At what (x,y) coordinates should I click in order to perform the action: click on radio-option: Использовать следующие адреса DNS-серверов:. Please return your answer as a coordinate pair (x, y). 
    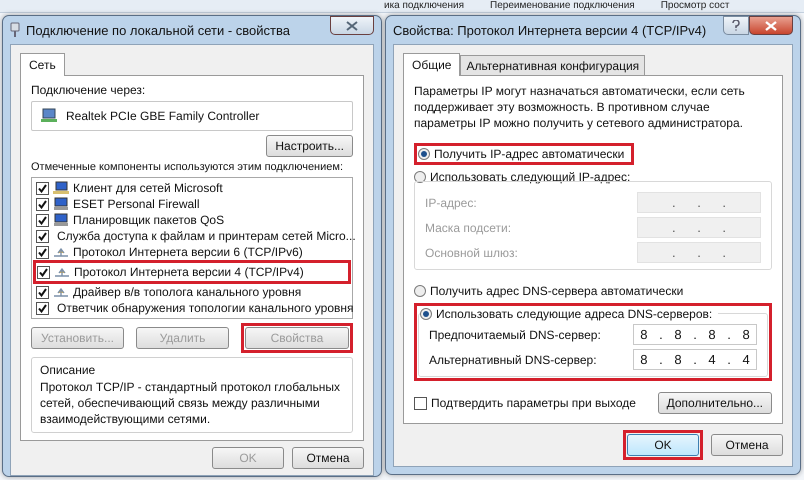
    Looking at the image, I should click on (569, 314).